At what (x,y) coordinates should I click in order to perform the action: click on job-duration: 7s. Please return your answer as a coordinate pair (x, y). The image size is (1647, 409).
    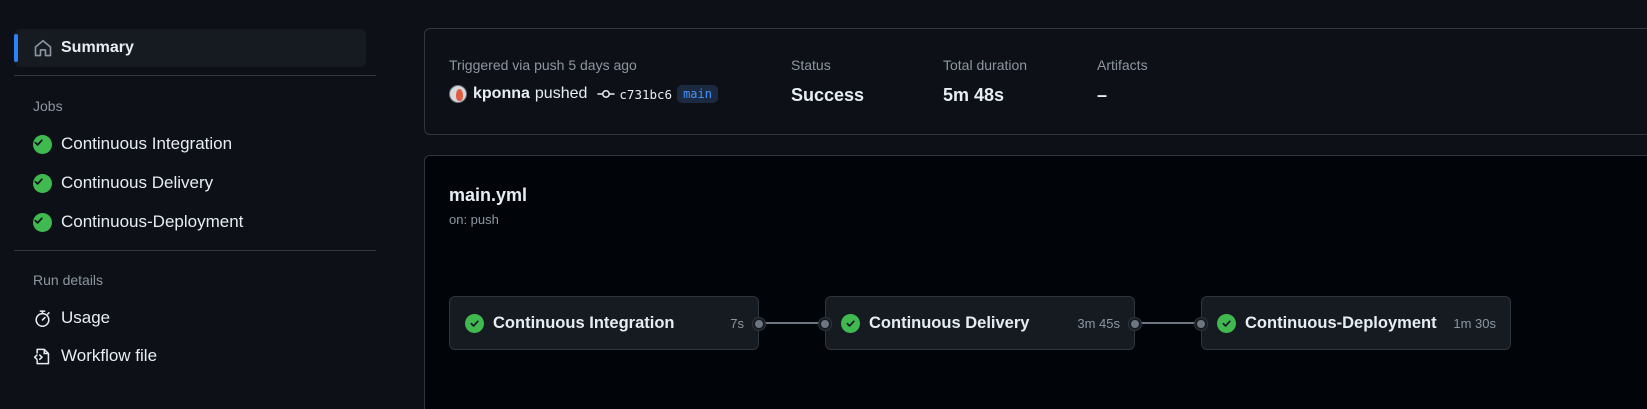
    Looking at the image, I should click on (737, 323).